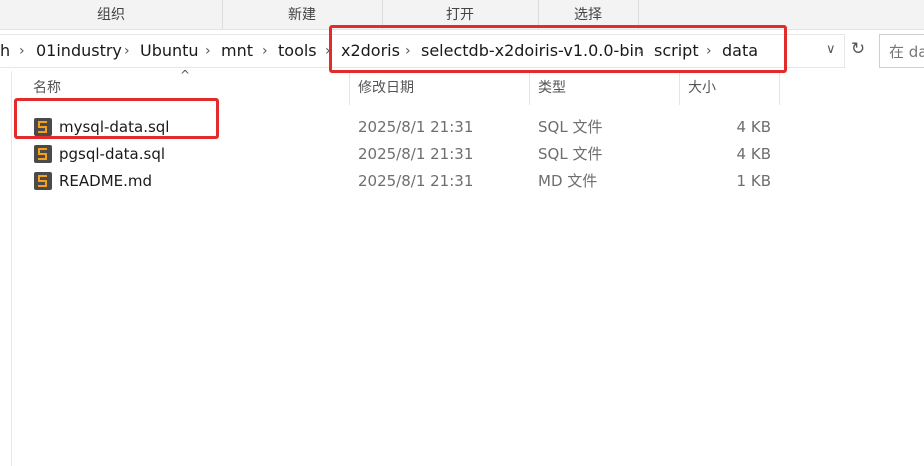 This screenshot has height=466, width=924. What do you see at coordinates (702, 88) in the screenshot?
I see `column-header-label: 大小` at bounding box center [702, 88].